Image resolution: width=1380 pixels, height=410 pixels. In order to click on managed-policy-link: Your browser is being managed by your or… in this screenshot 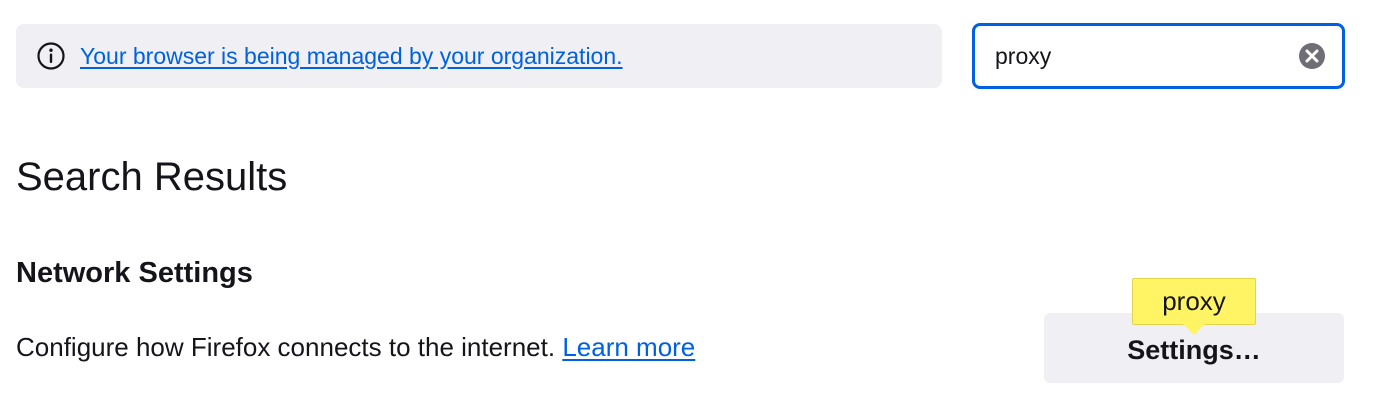, I will do `click(351, 56)`.